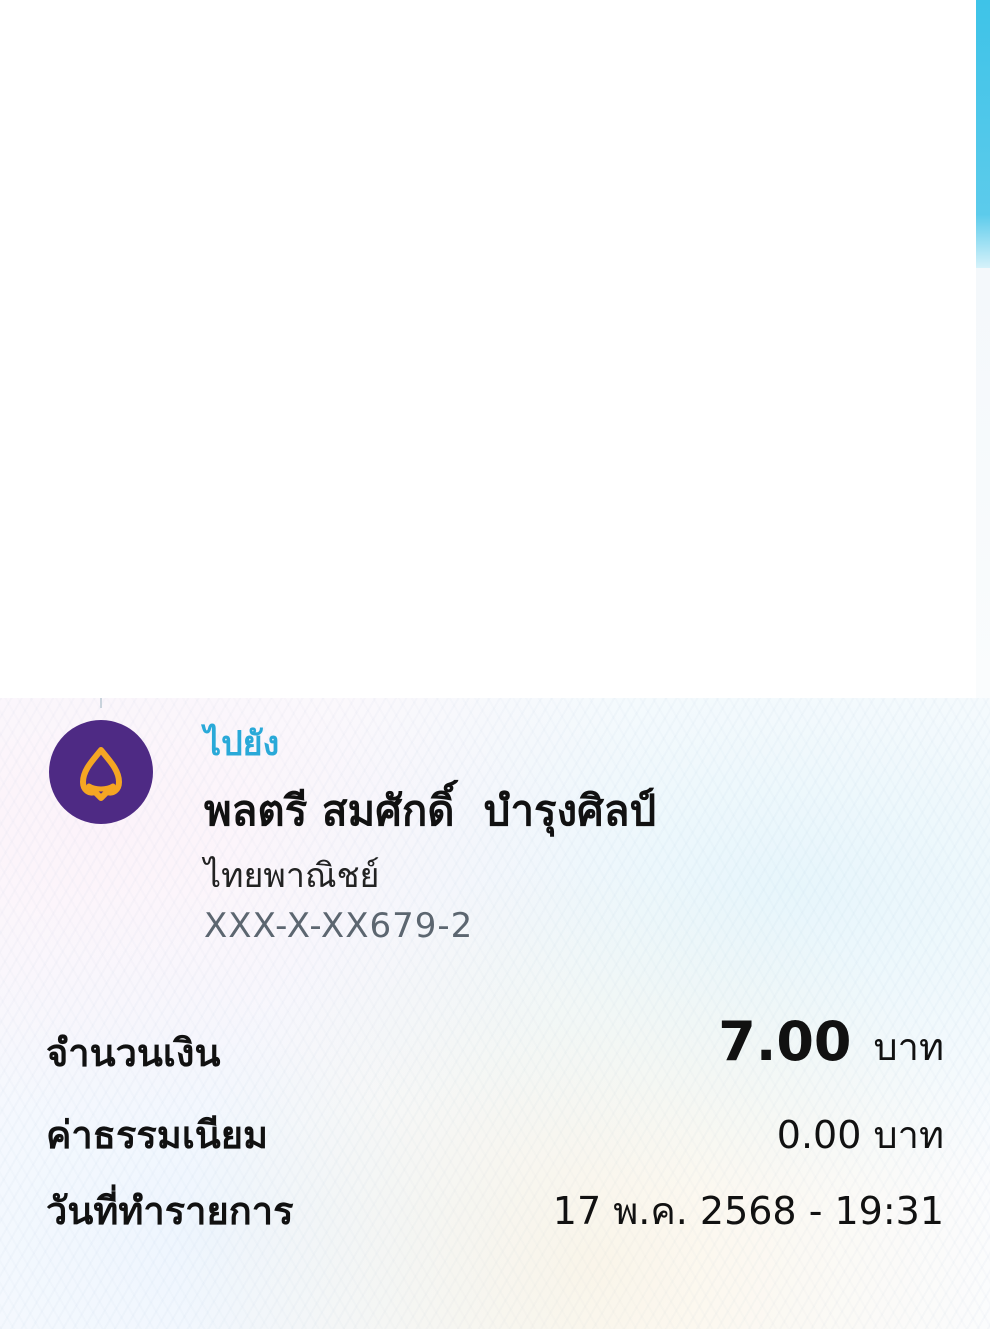 Image resolution: width=990 pixels, height=1329 pixels. What do you see at coordinates (983, 483) in the screenshot?
I see `scroll-track` at bounding box center [983, 483].